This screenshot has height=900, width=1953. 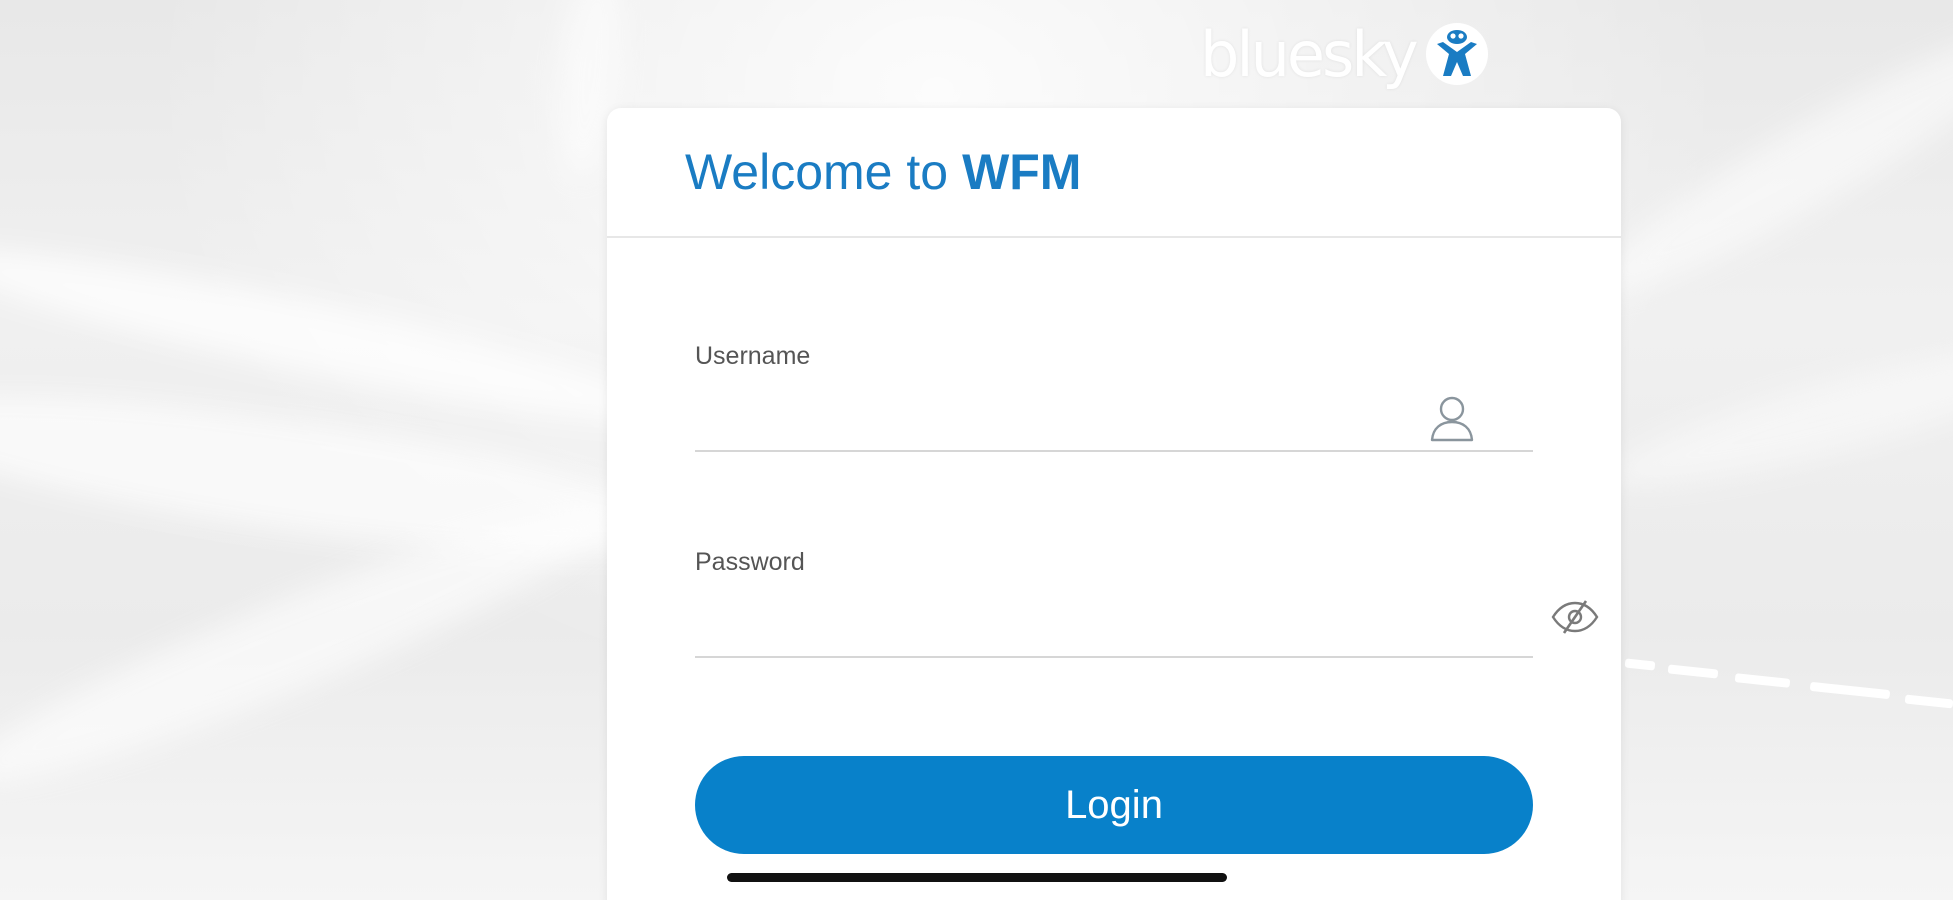 What do you see at coordinates (977, 877) in the screenshot?
I see `home-indicator` at bounding box center [977, 877].